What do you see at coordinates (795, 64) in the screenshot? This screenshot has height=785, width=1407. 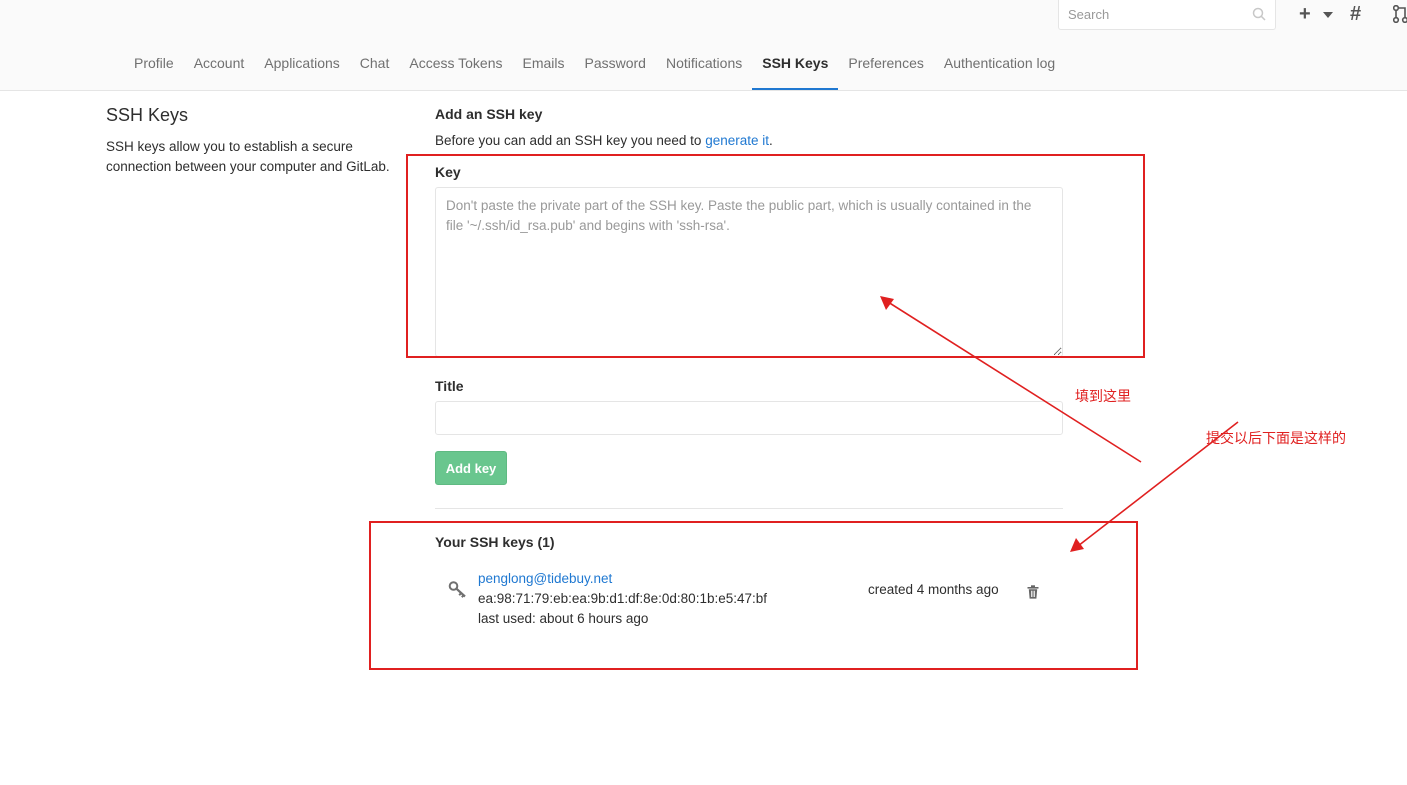 I see `tab-ssh-keys: SSH Keys` at bounding box center [795, 64].